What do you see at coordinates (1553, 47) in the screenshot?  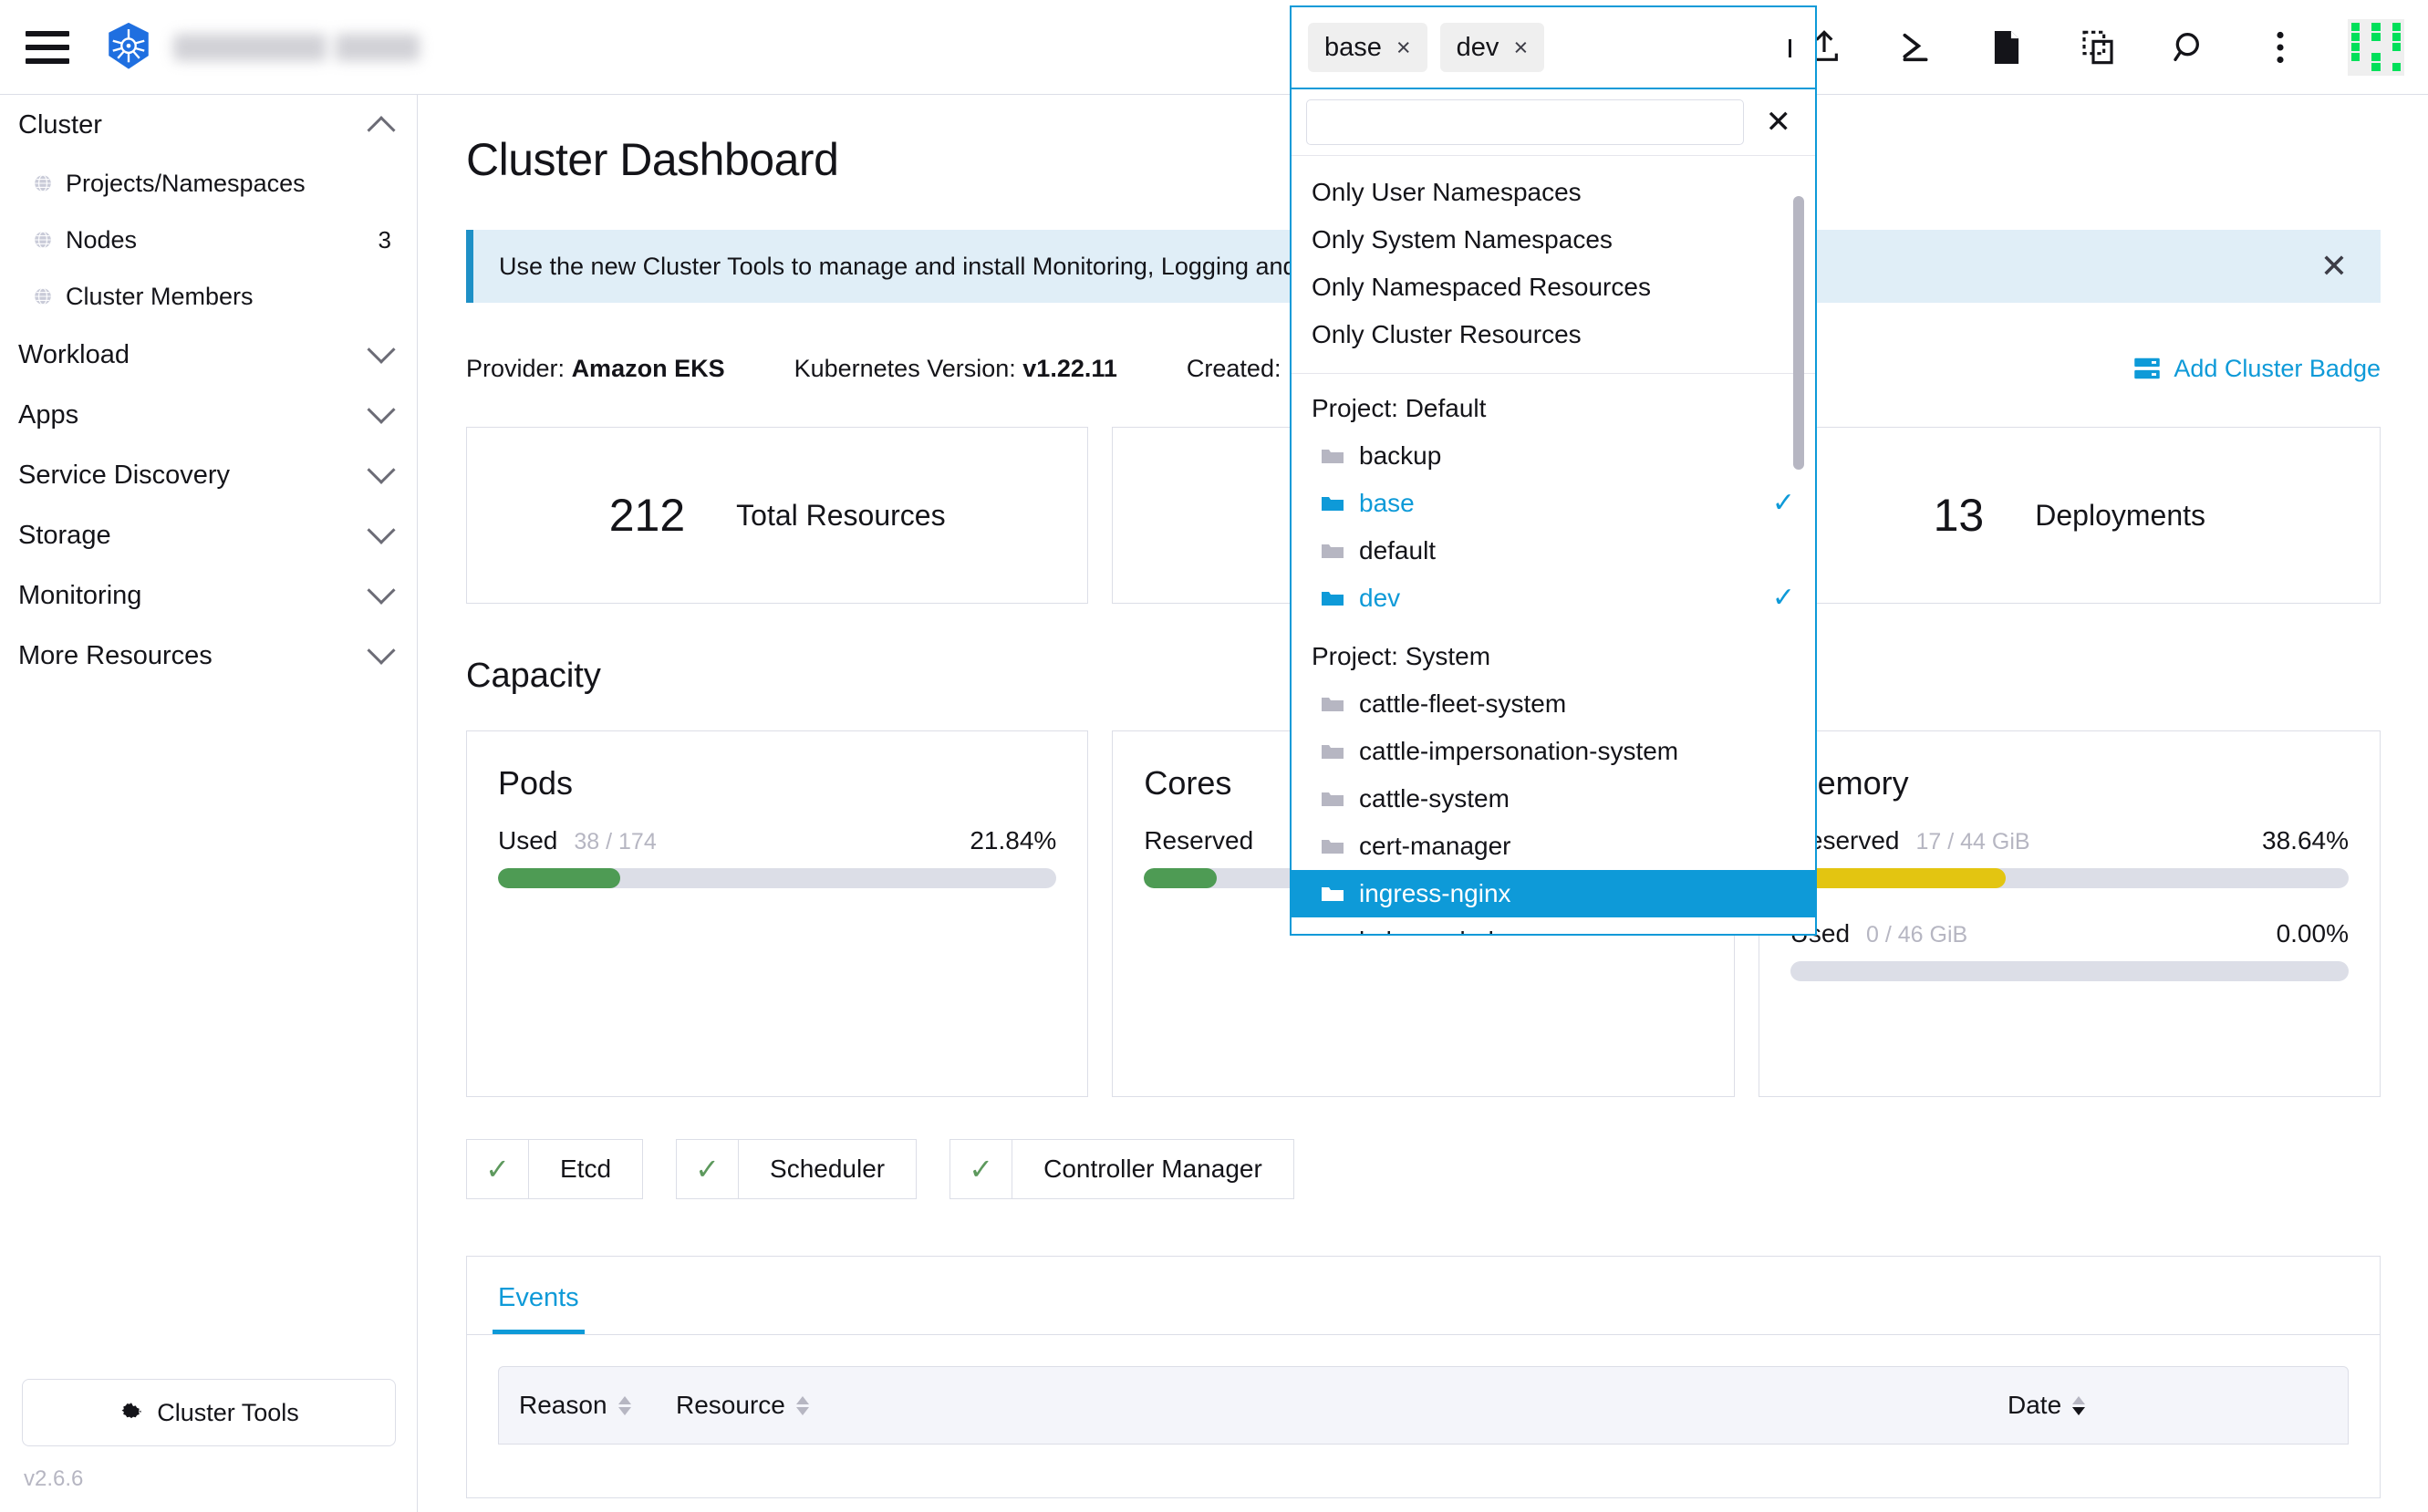 I see `namespace-filter-select: base × dev ×` at bounding box center [1553, 47].